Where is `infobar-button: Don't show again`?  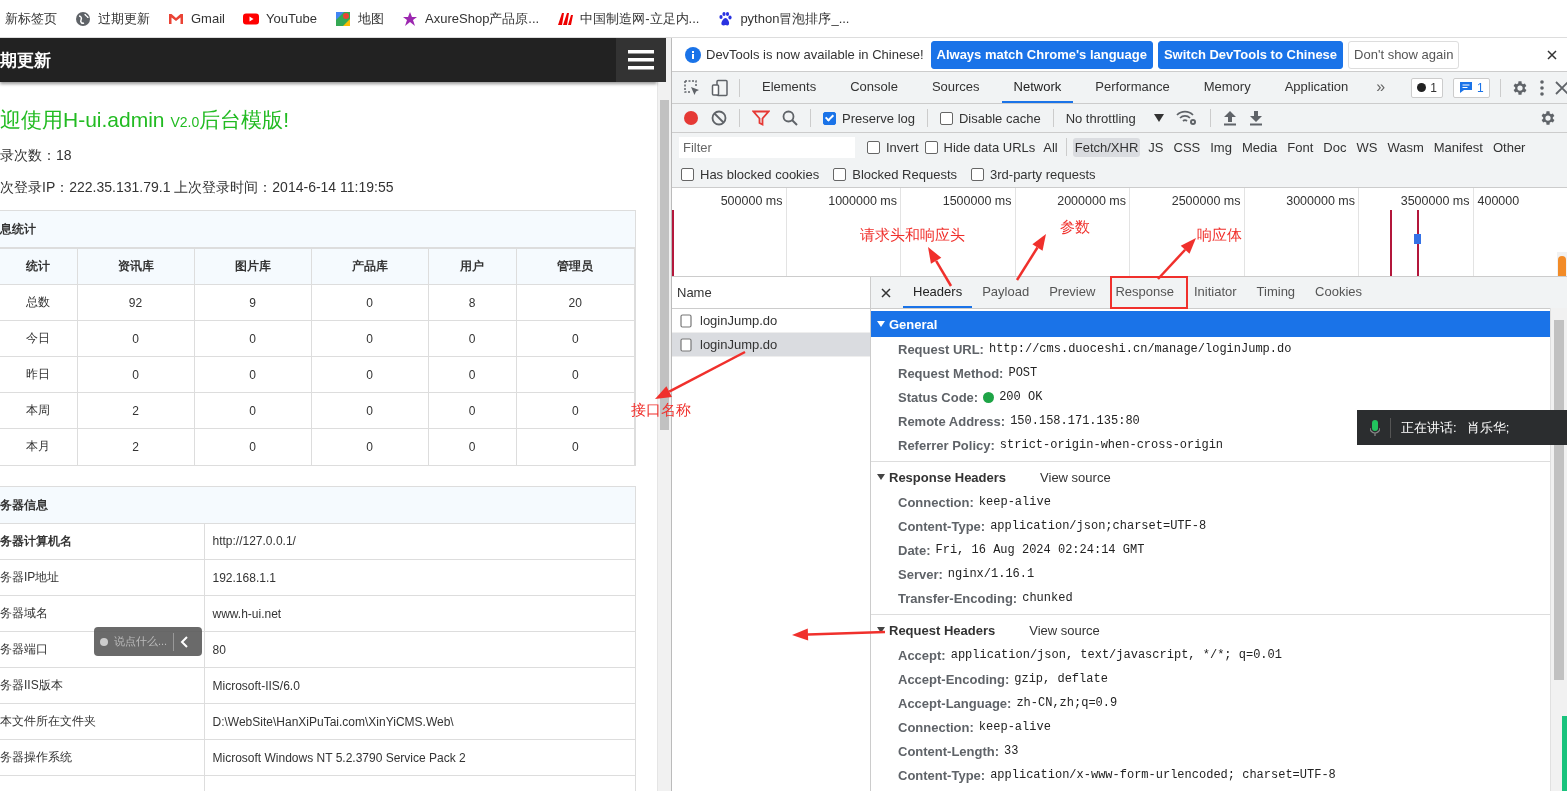
infobar-button: Don't show again is located at coordinates (1404, 54).